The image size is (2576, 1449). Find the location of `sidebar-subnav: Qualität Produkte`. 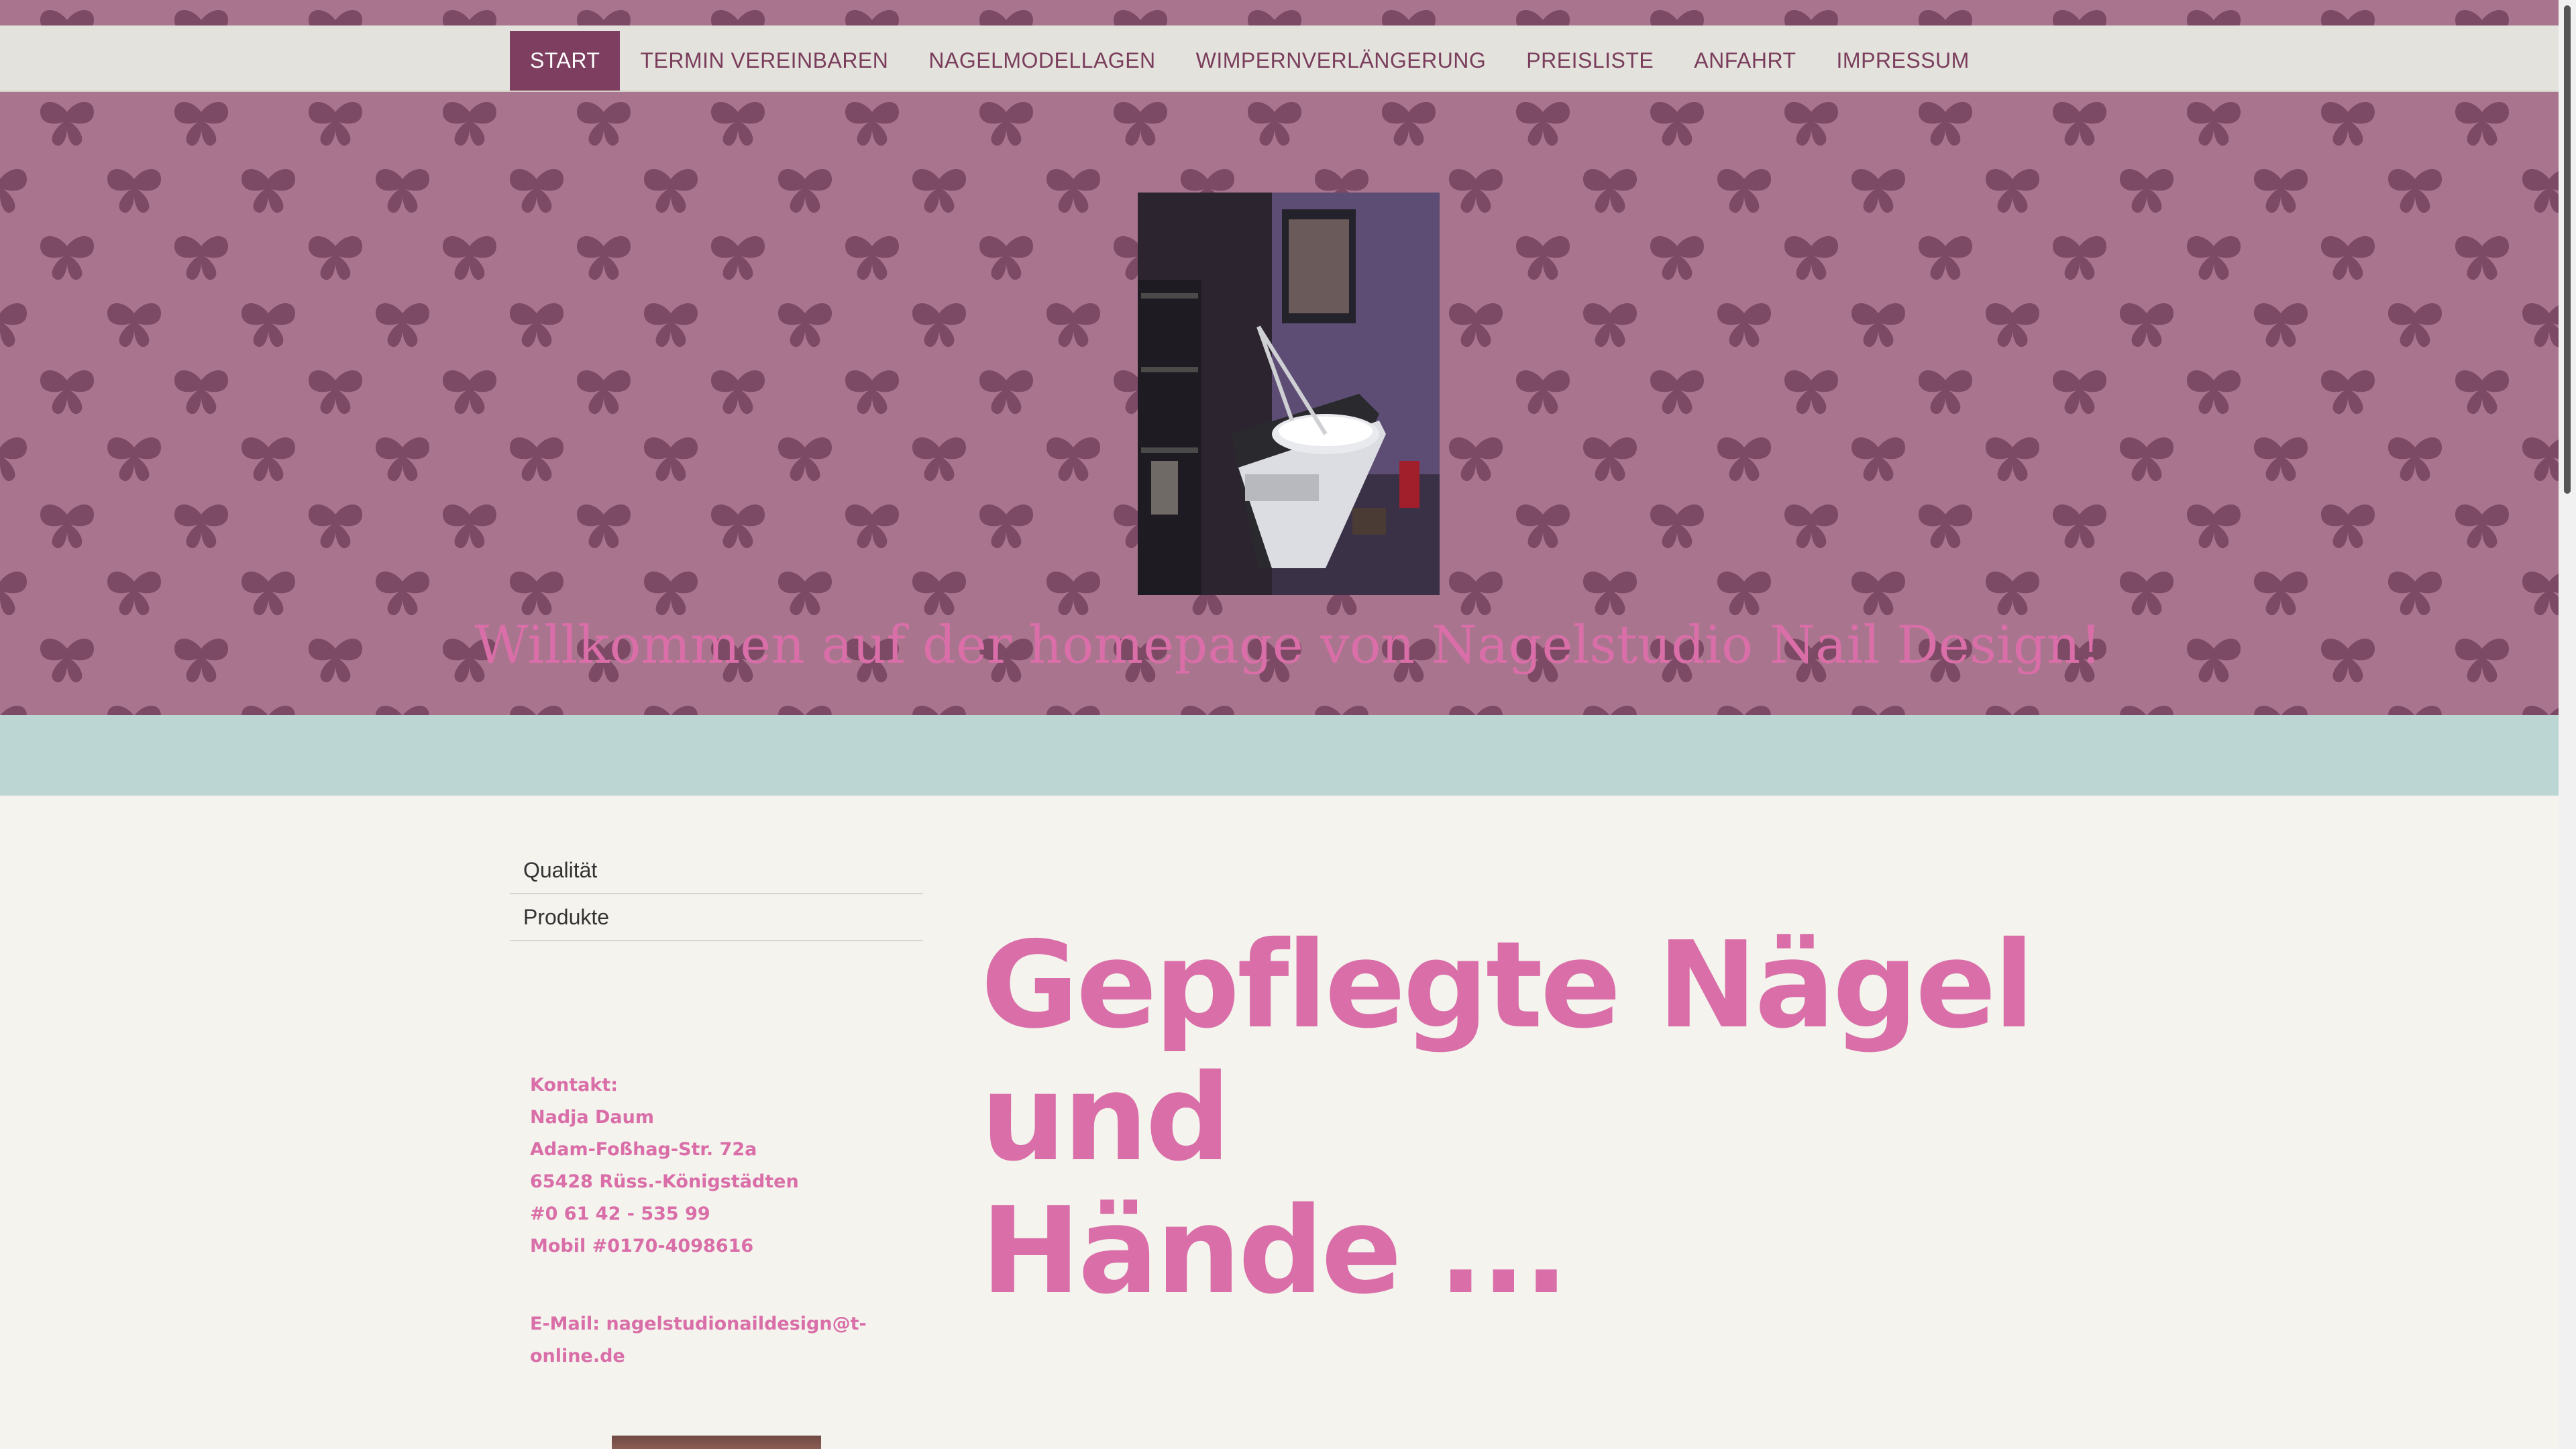

sidebar-subnav: Qualität Produkte is located at coordinates (716, 894).